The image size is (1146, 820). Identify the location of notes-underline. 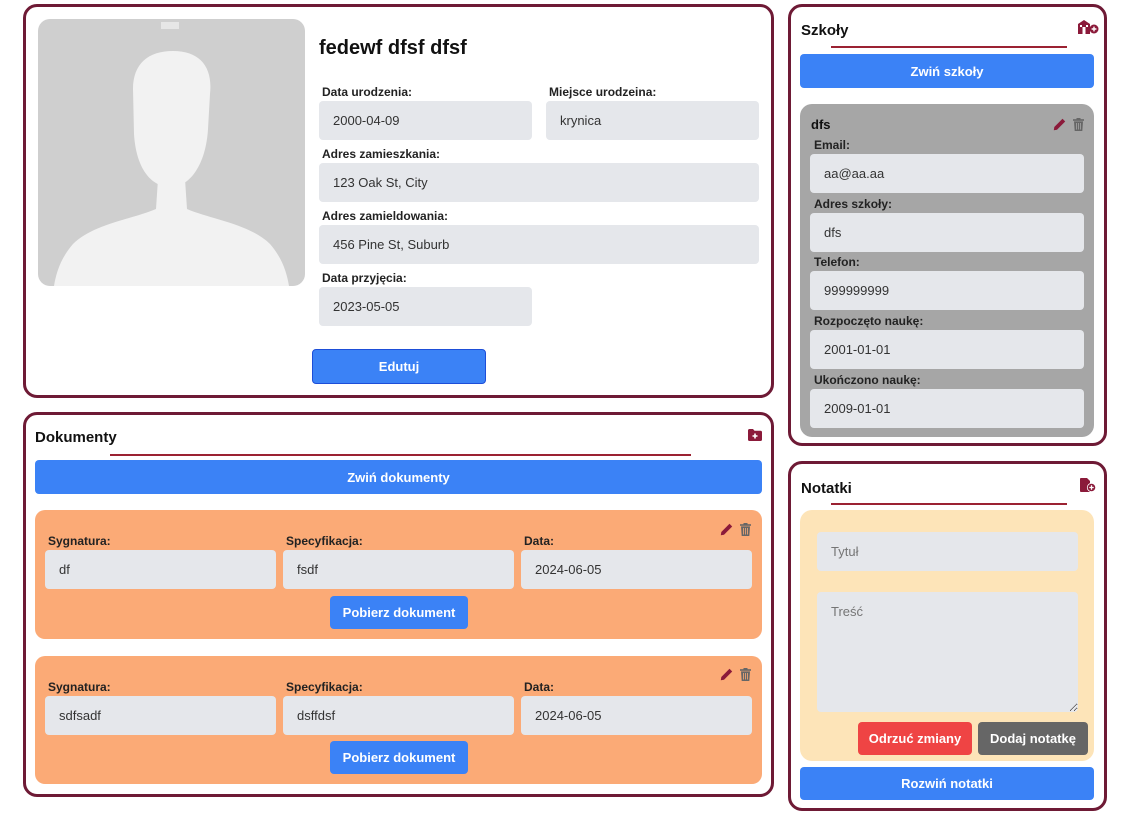
(949, 504).